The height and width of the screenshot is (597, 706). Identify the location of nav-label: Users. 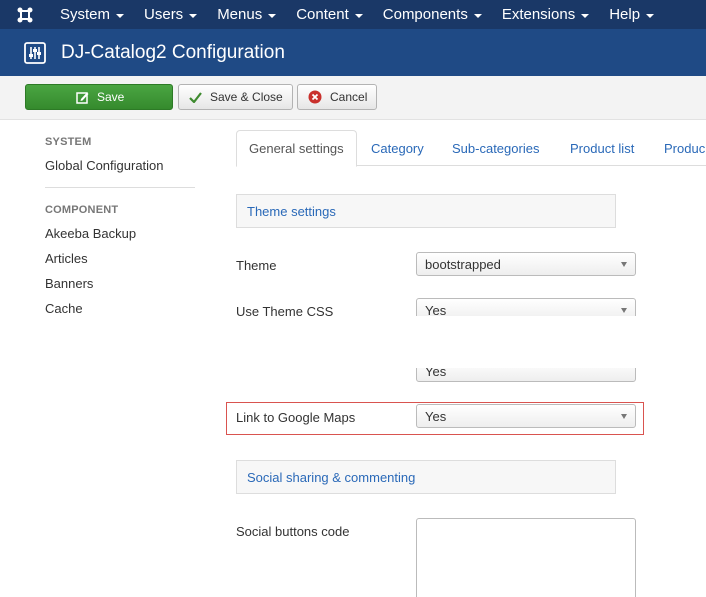
(164, 14).